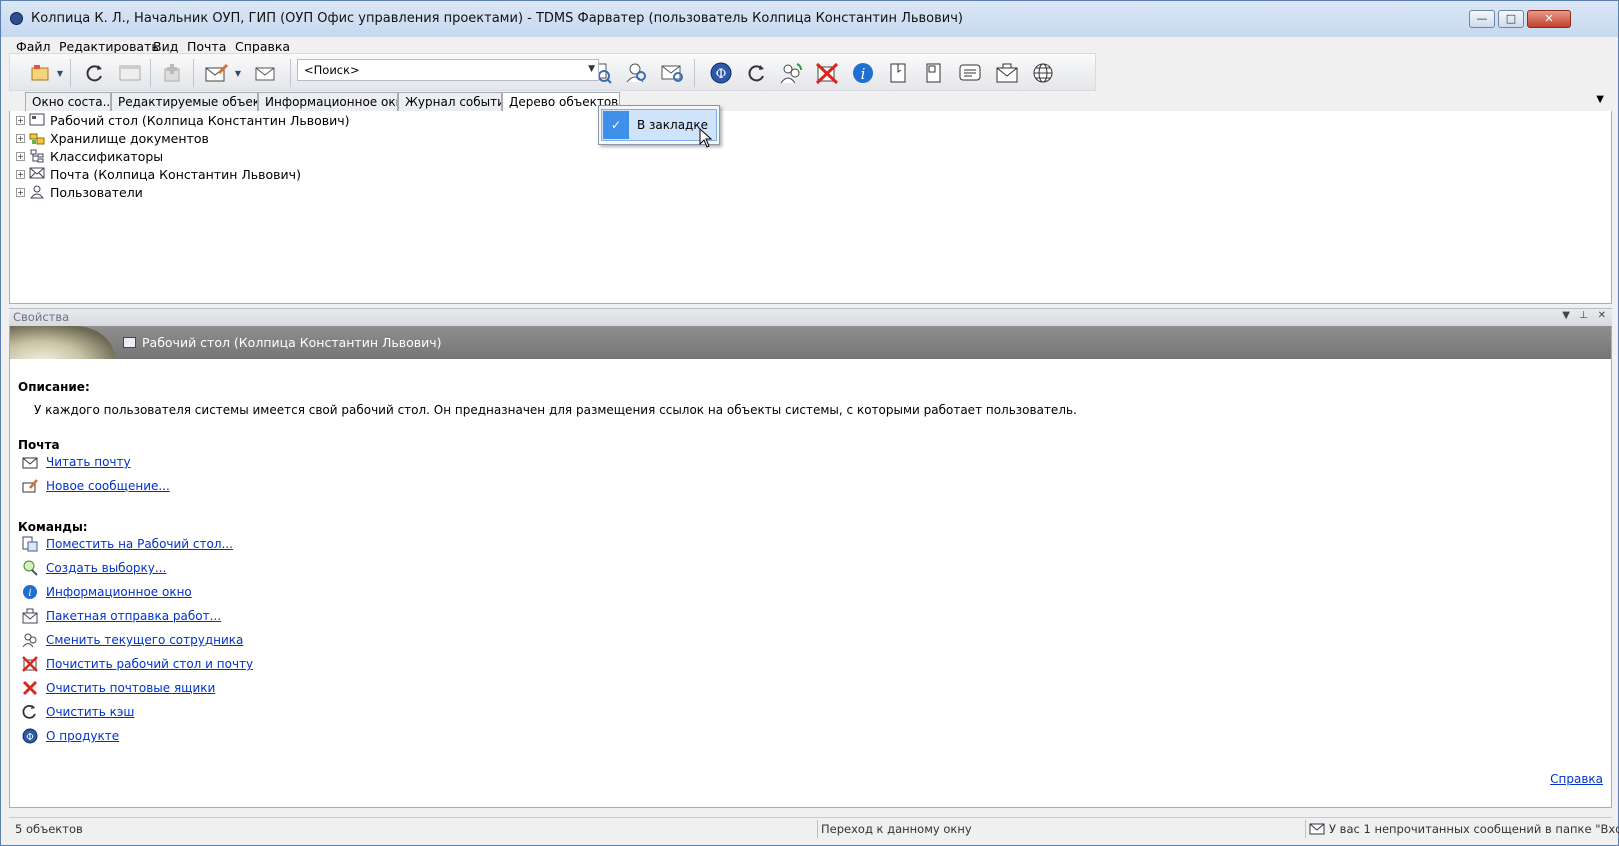 This screenshot has height=846, width=1619. I want to click on menu-view: Вид, so click(165, 46).